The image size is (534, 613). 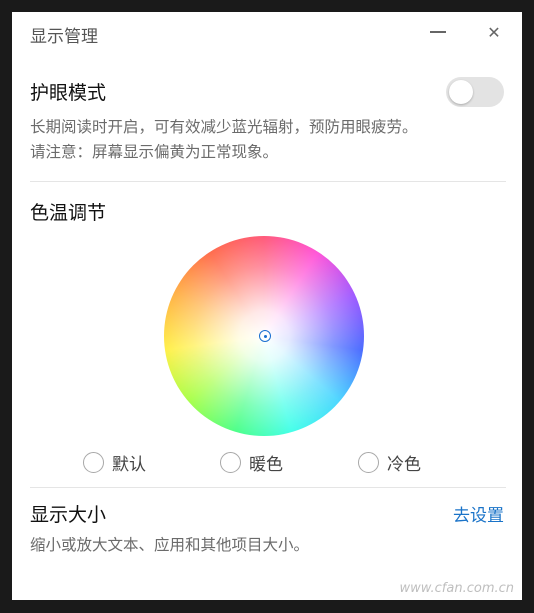 I want to click on close-button: ✕, so click(x=494, y=32).